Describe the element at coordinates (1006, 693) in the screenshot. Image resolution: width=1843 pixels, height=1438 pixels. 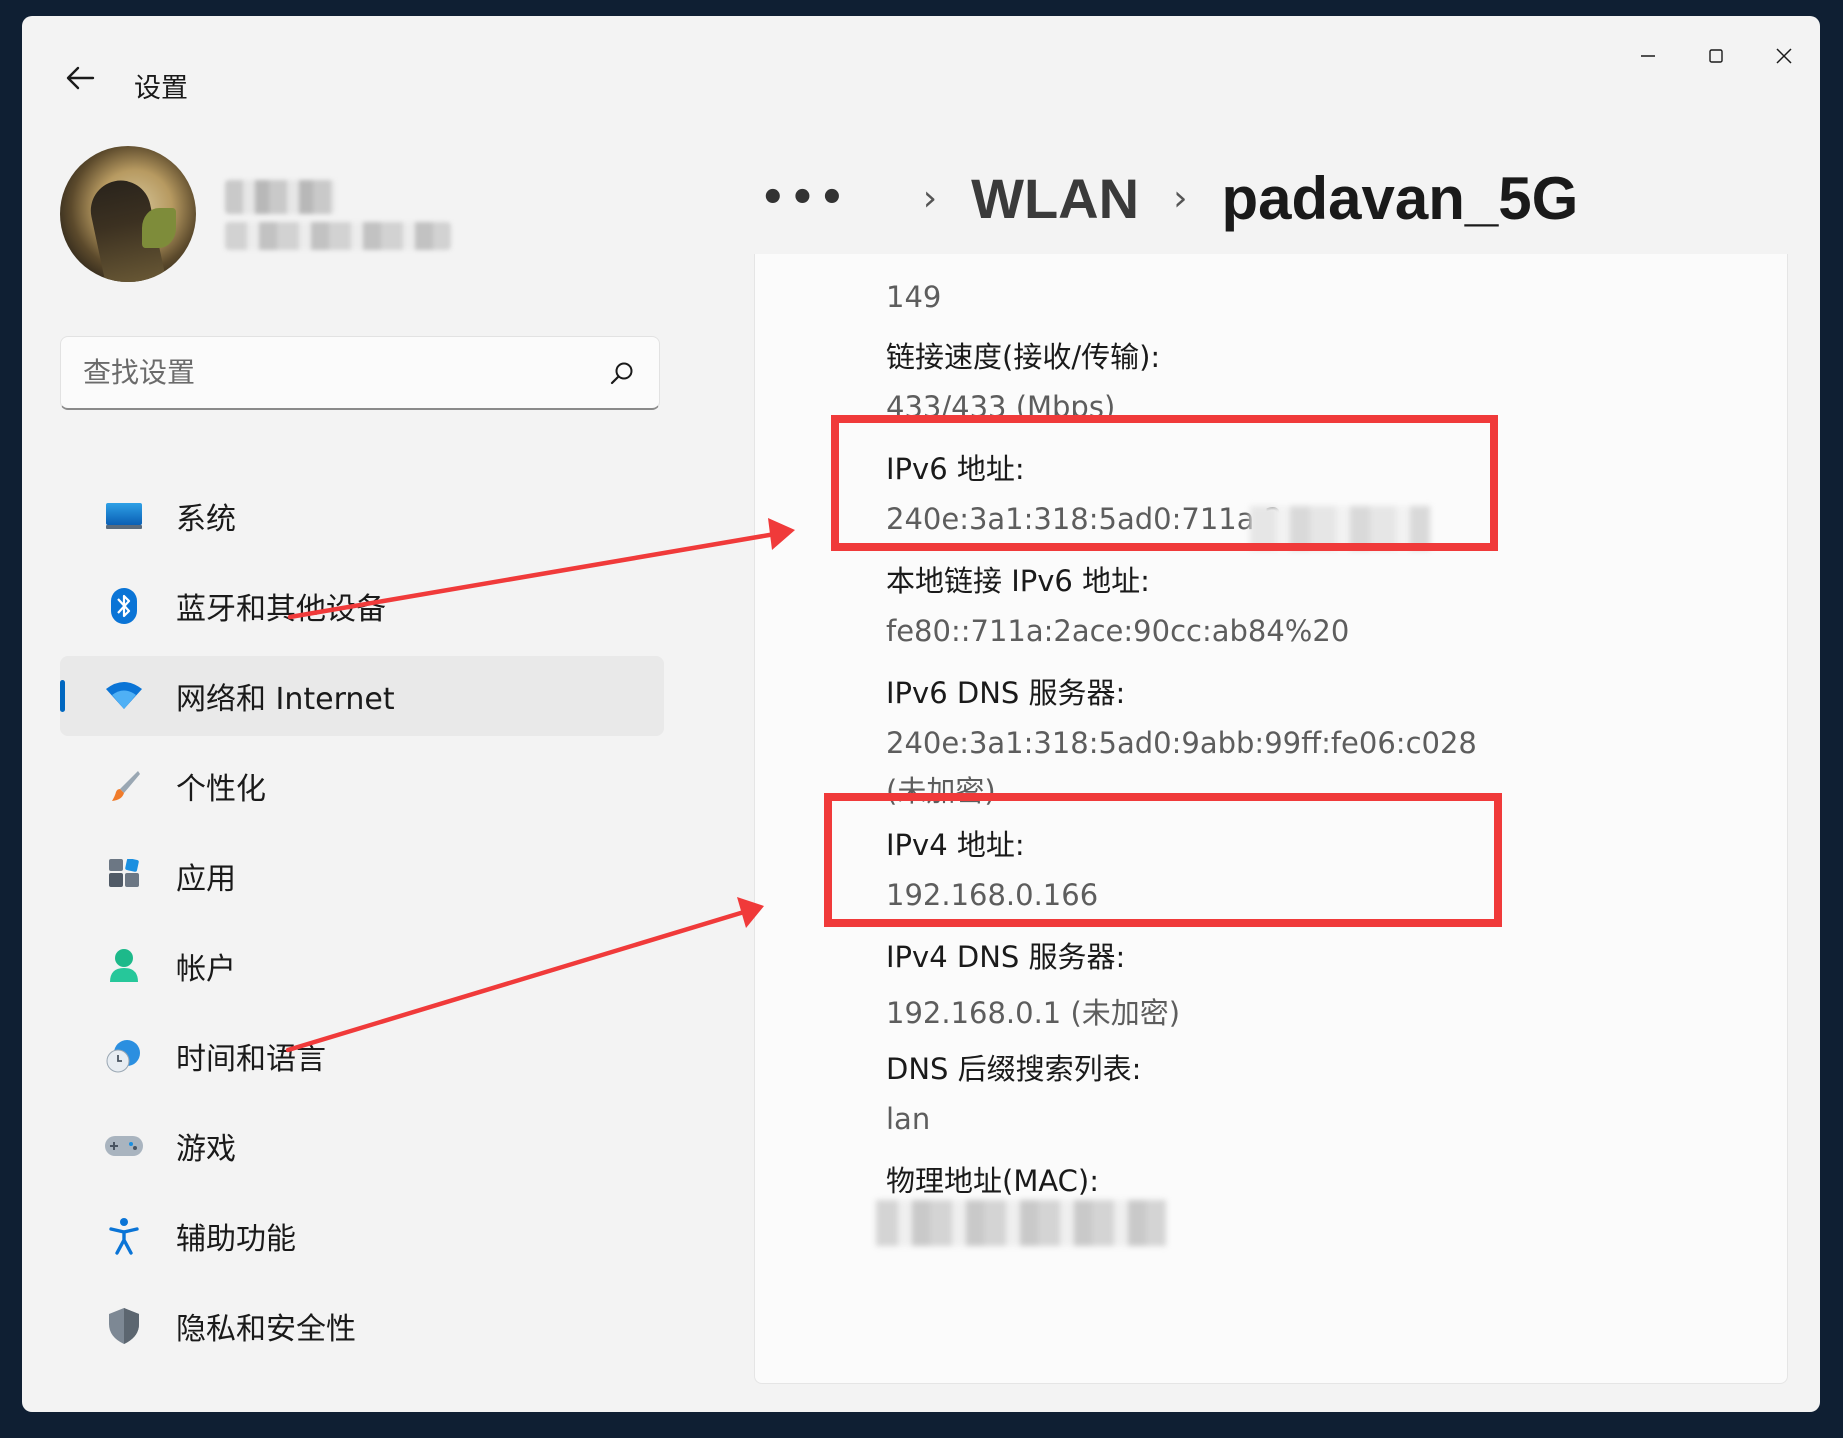
I see `ipv6-dns-label: IPv6 DNS 服务器:` at that location.